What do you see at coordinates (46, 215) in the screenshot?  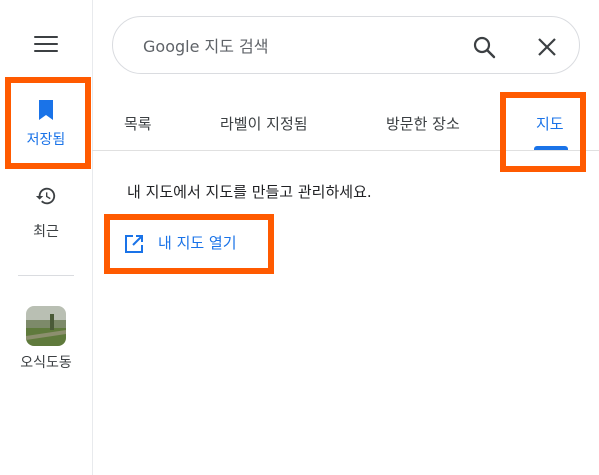 I see `rail-item-recent: 최근` at bounding box center [46, 215].